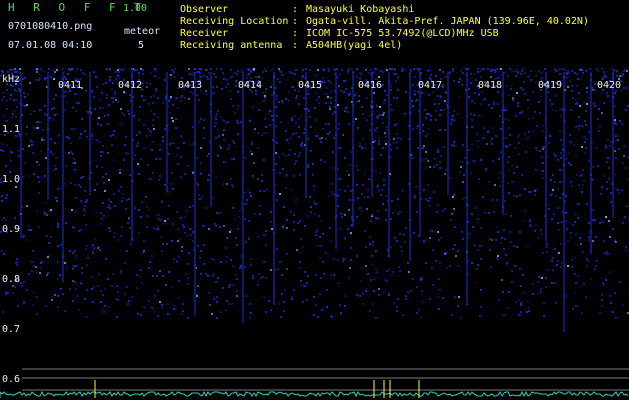 Image resolution: width=629 pixels, height=400 pixels. I want to click on hour-mark: 0413, so click(190, 85).